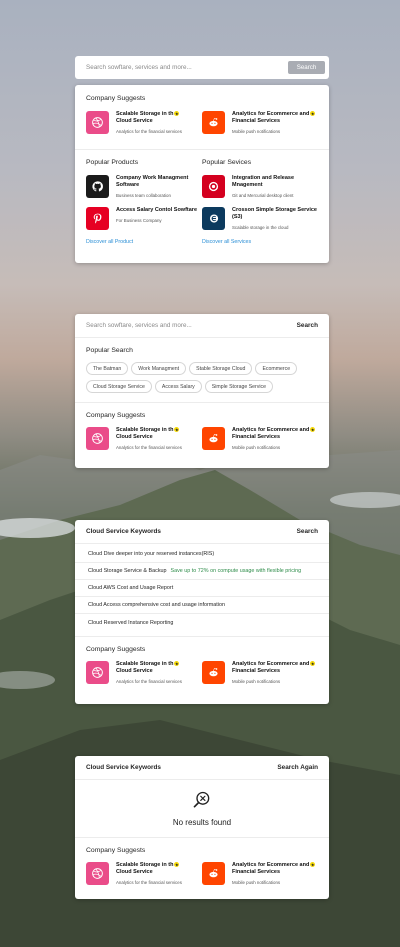 The image size is (400, 947). Describe the element at coordinates (201, 799) in the screenshot. I see `search-no-results-icon` at that location.